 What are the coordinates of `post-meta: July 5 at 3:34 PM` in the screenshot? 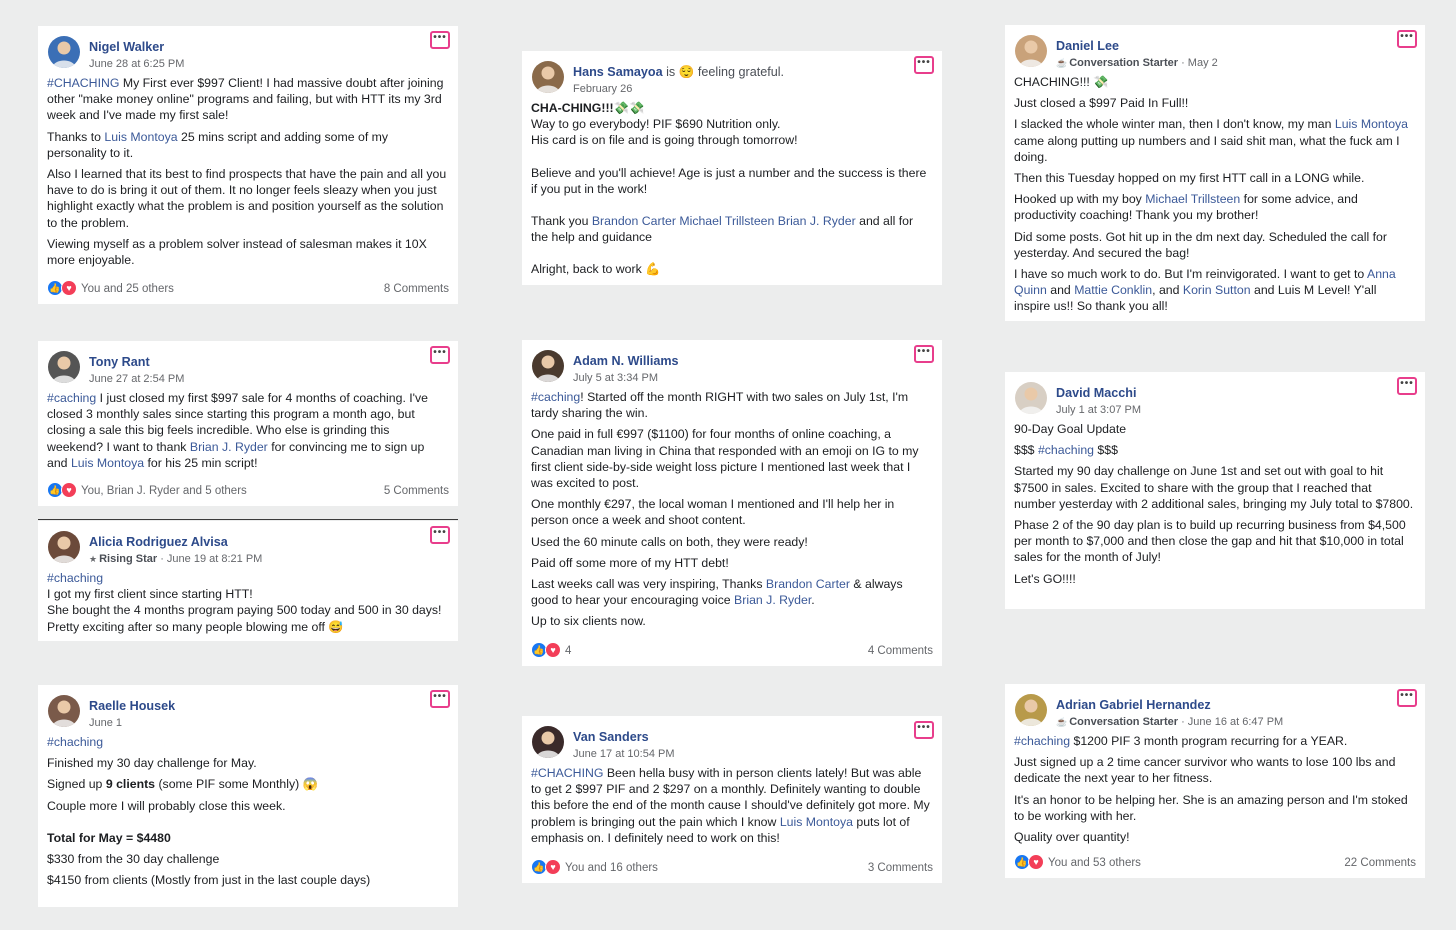 It's located at (615, 378).